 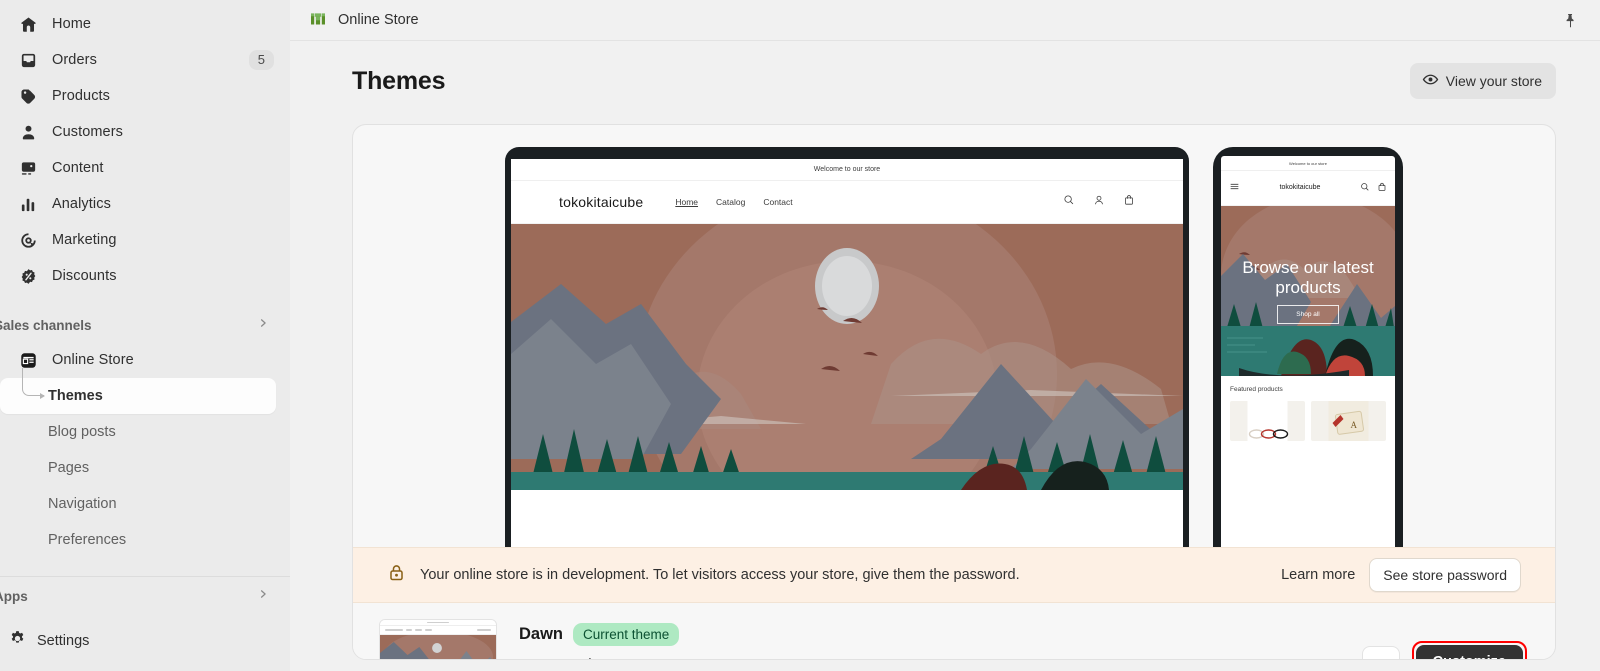 What do you see at coordinates (141, 276) in the screenshot?
I see `sidebar-item-discounts: Discounts` at bounding box center [141, 276].